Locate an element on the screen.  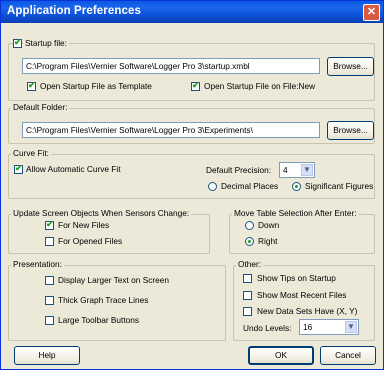
large-buttons-label: Large Toolbar Buttons is located at coordinates (99, 320).